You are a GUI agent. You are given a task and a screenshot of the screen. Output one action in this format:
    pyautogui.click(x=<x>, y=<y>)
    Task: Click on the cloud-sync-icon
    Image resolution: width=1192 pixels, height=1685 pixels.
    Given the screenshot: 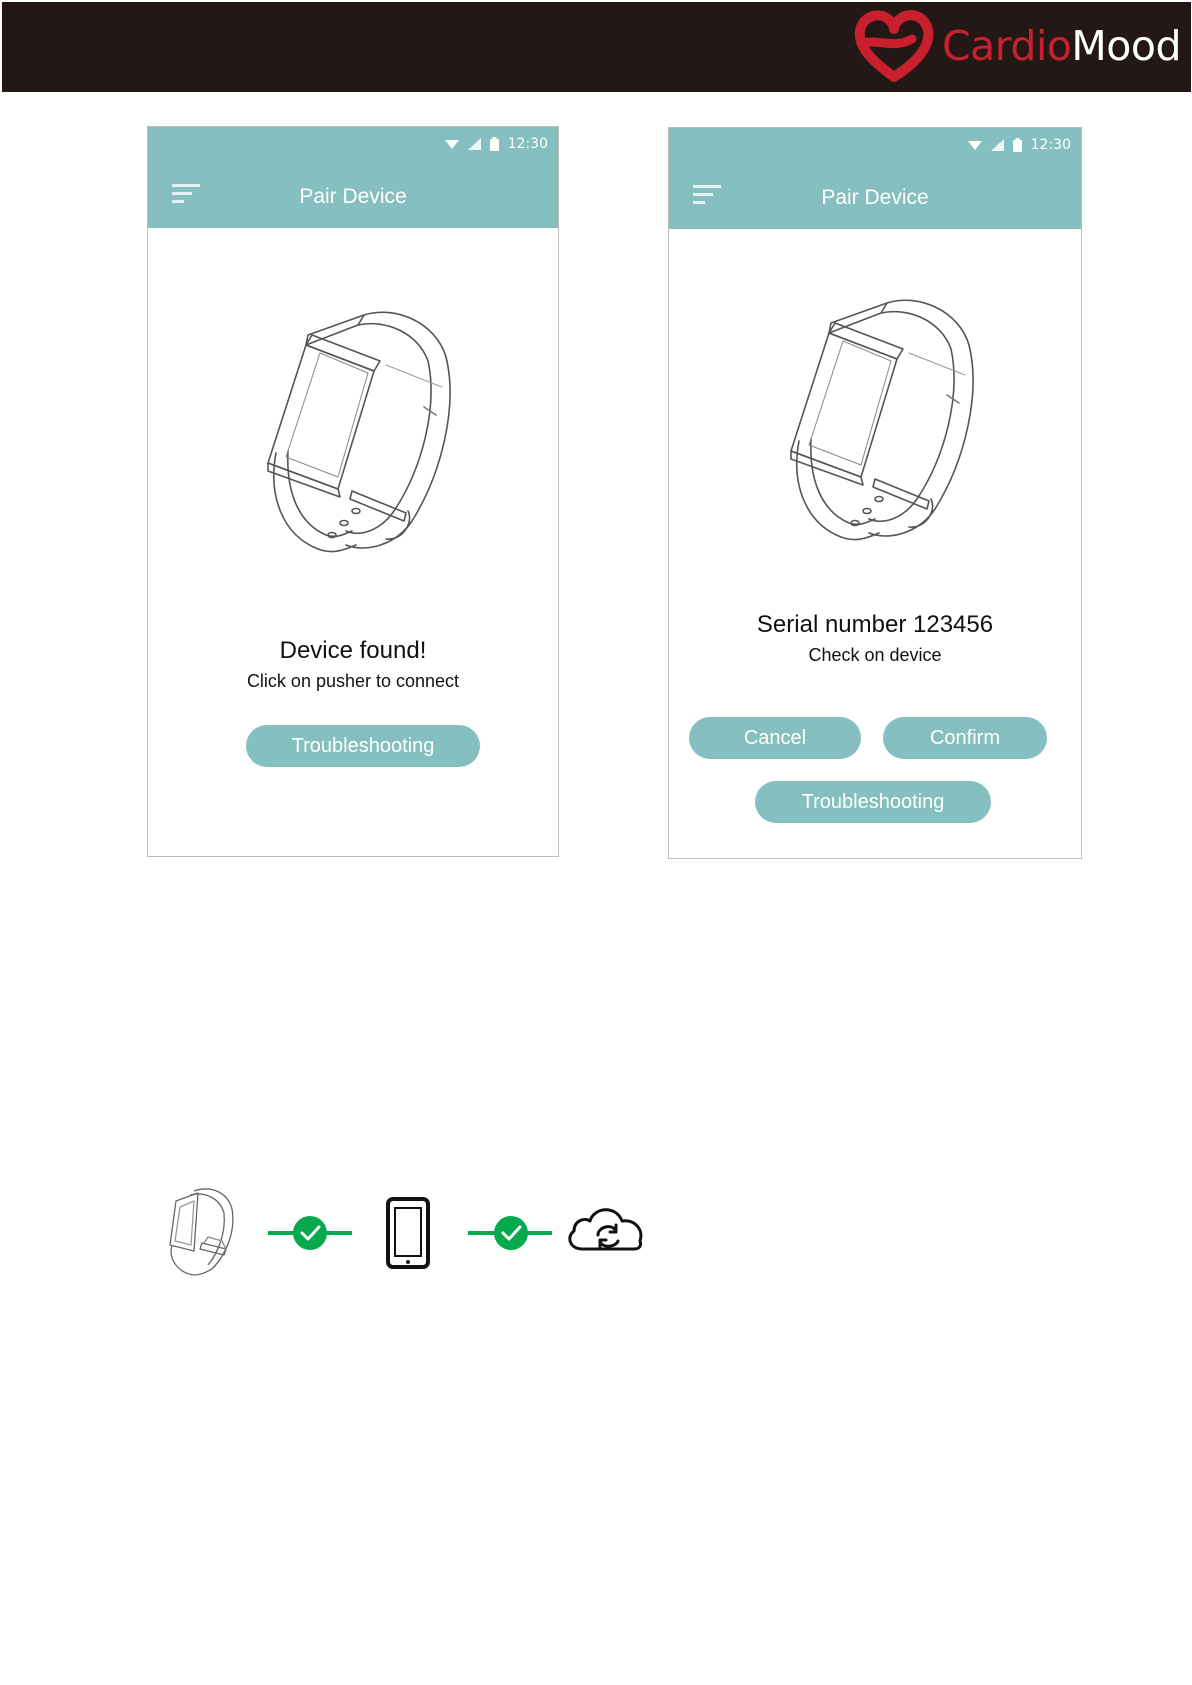 What is the action you would take?
    pyautogui.click(x=605, y=1229)
    